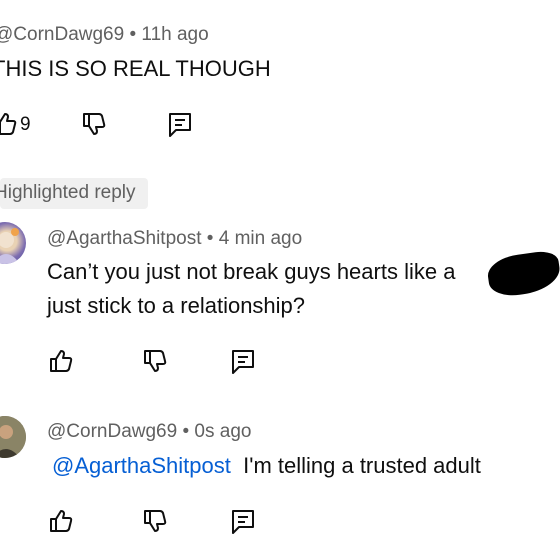 This screenshot has width=560, height=560. I want to click on reply-time: 4 min ago, so click(260, 238).